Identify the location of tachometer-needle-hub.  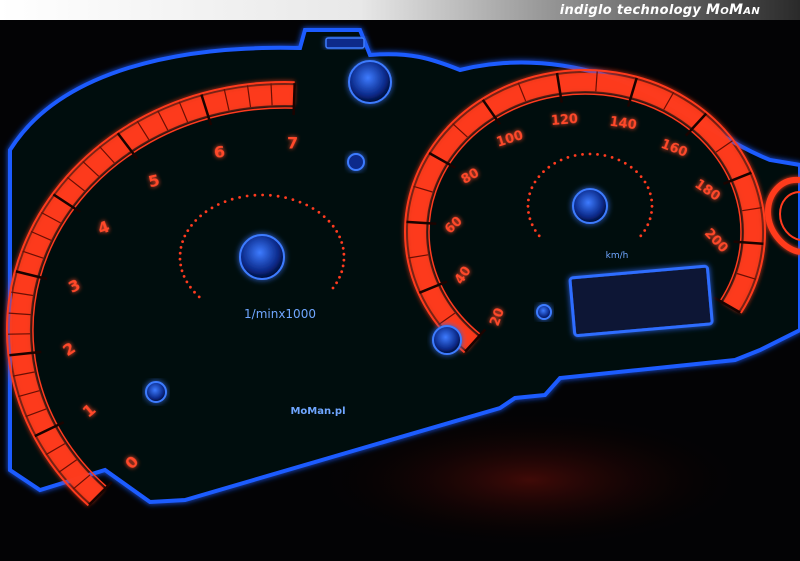
(262, 257).